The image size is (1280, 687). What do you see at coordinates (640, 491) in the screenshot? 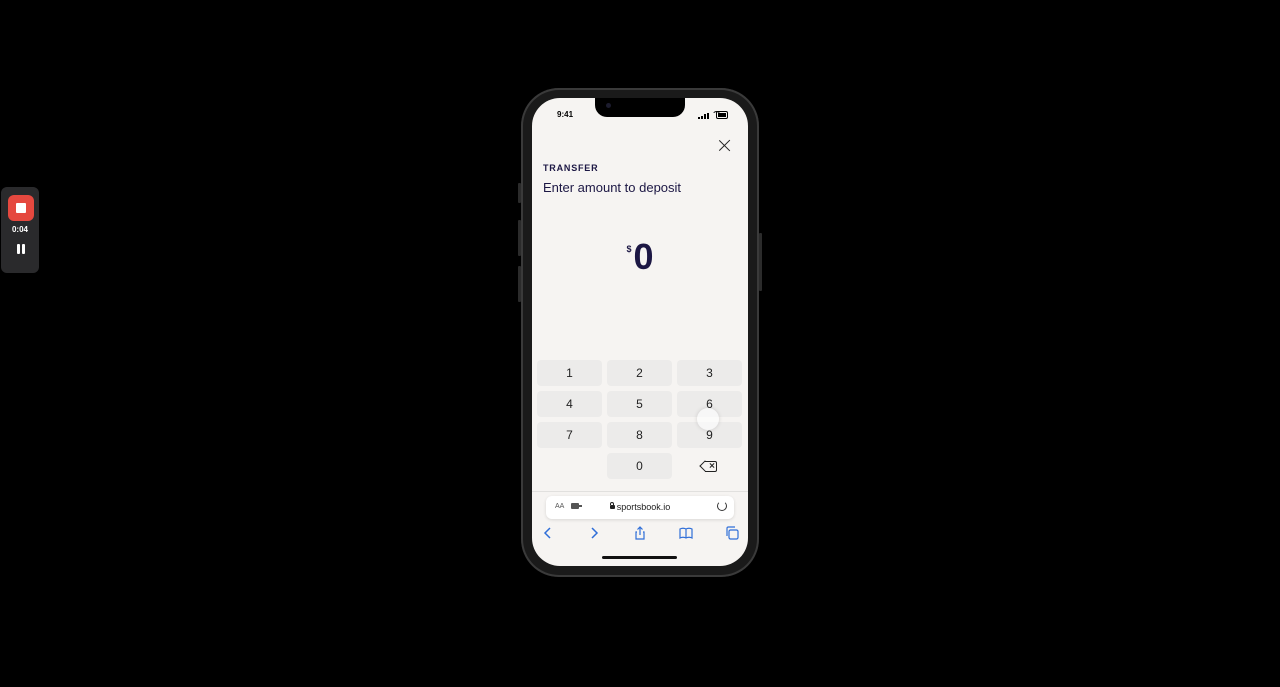
I see `divider` at bounding box center [640, 491].